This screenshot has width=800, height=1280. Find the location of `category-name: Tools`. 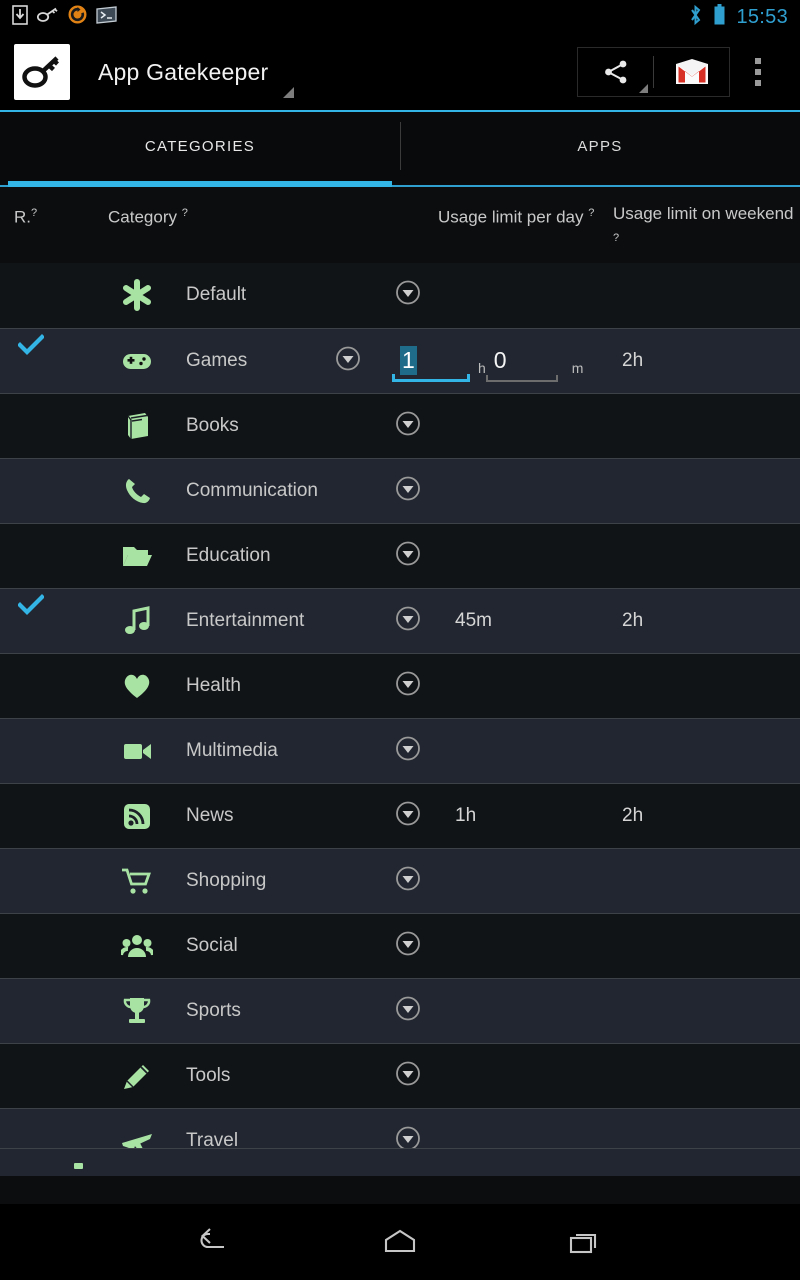

category-name: Tools is located at coordinates (208, 1075).